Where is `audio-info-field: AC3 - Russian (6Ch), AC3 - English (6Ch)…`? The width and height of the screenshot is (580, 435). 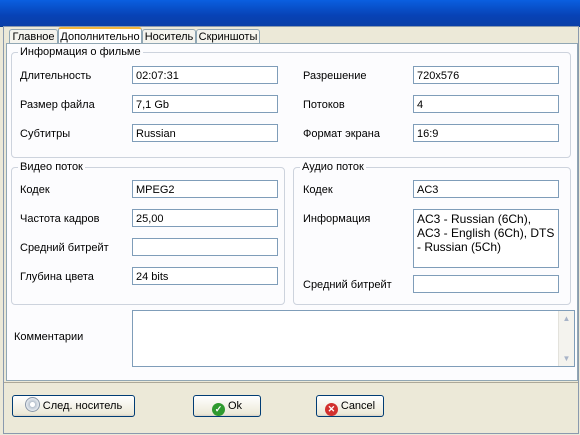 audio-info-field: AC3 - Russian (6Ch), AC3 - English (6Ch)… is located at coordinates (486, 238).